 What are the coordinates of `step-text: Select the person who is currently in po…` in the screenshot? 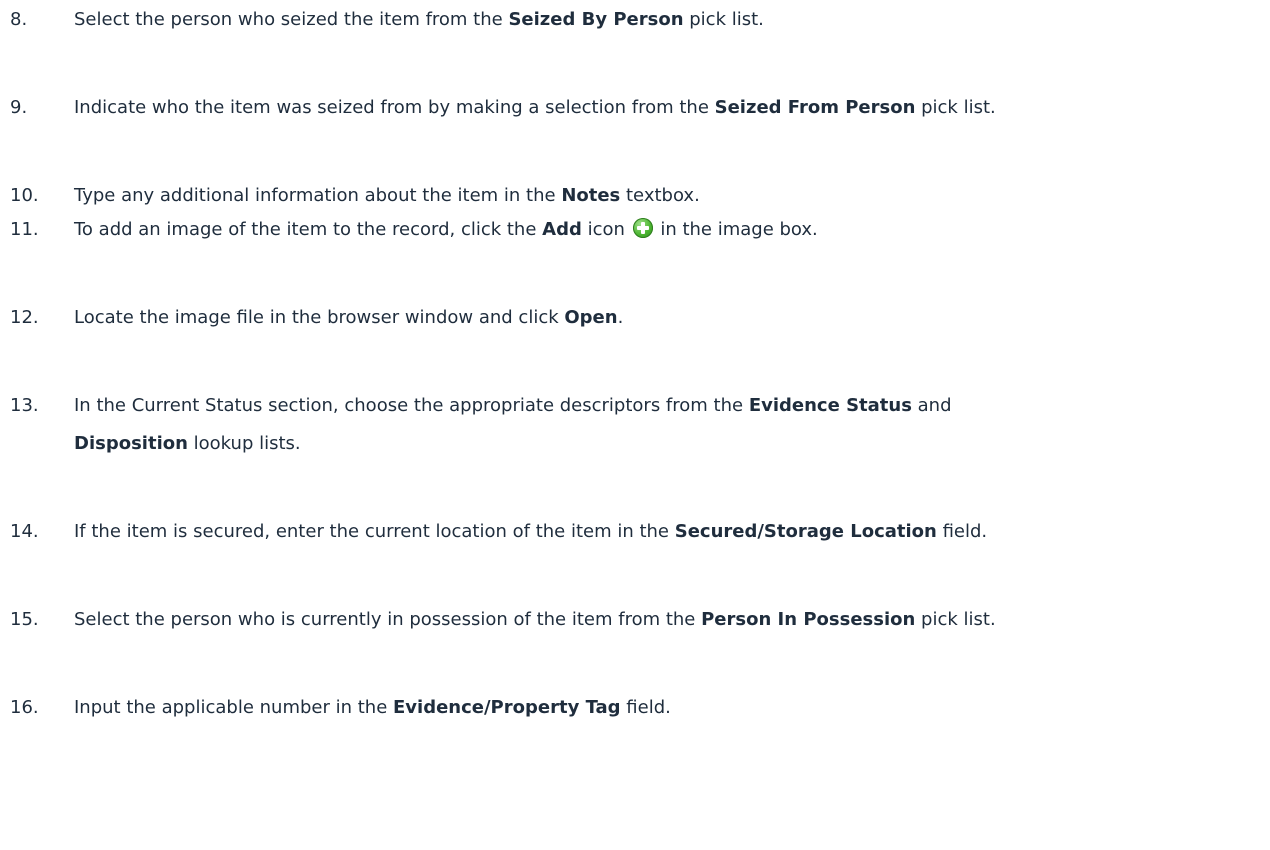 It's located at (535, 619).